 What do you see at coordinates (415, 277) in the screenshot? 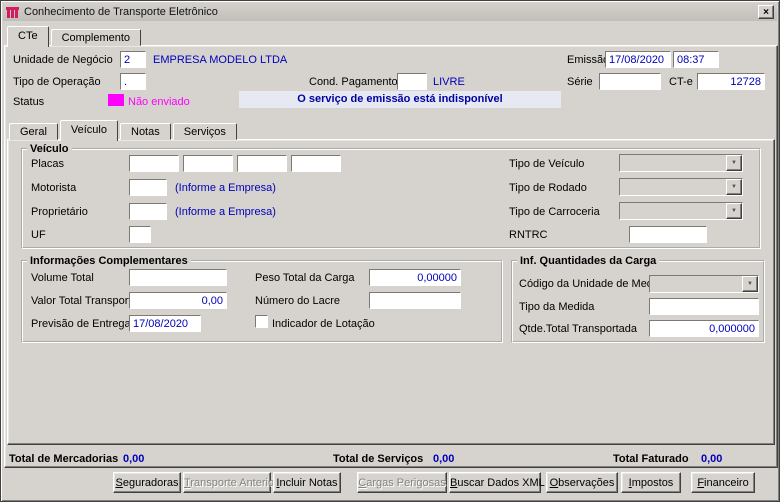
I see `peso-total-input` at bounding box center [415, 277].